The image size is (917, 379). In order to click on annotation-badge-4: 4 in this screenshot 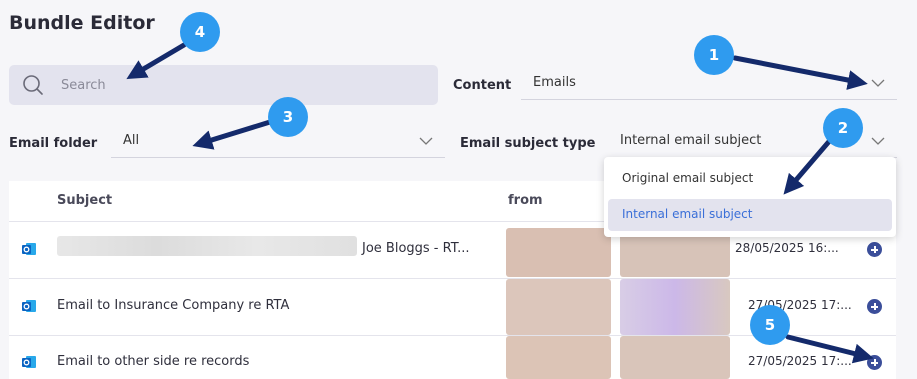, I will do `click(200, 32)`.